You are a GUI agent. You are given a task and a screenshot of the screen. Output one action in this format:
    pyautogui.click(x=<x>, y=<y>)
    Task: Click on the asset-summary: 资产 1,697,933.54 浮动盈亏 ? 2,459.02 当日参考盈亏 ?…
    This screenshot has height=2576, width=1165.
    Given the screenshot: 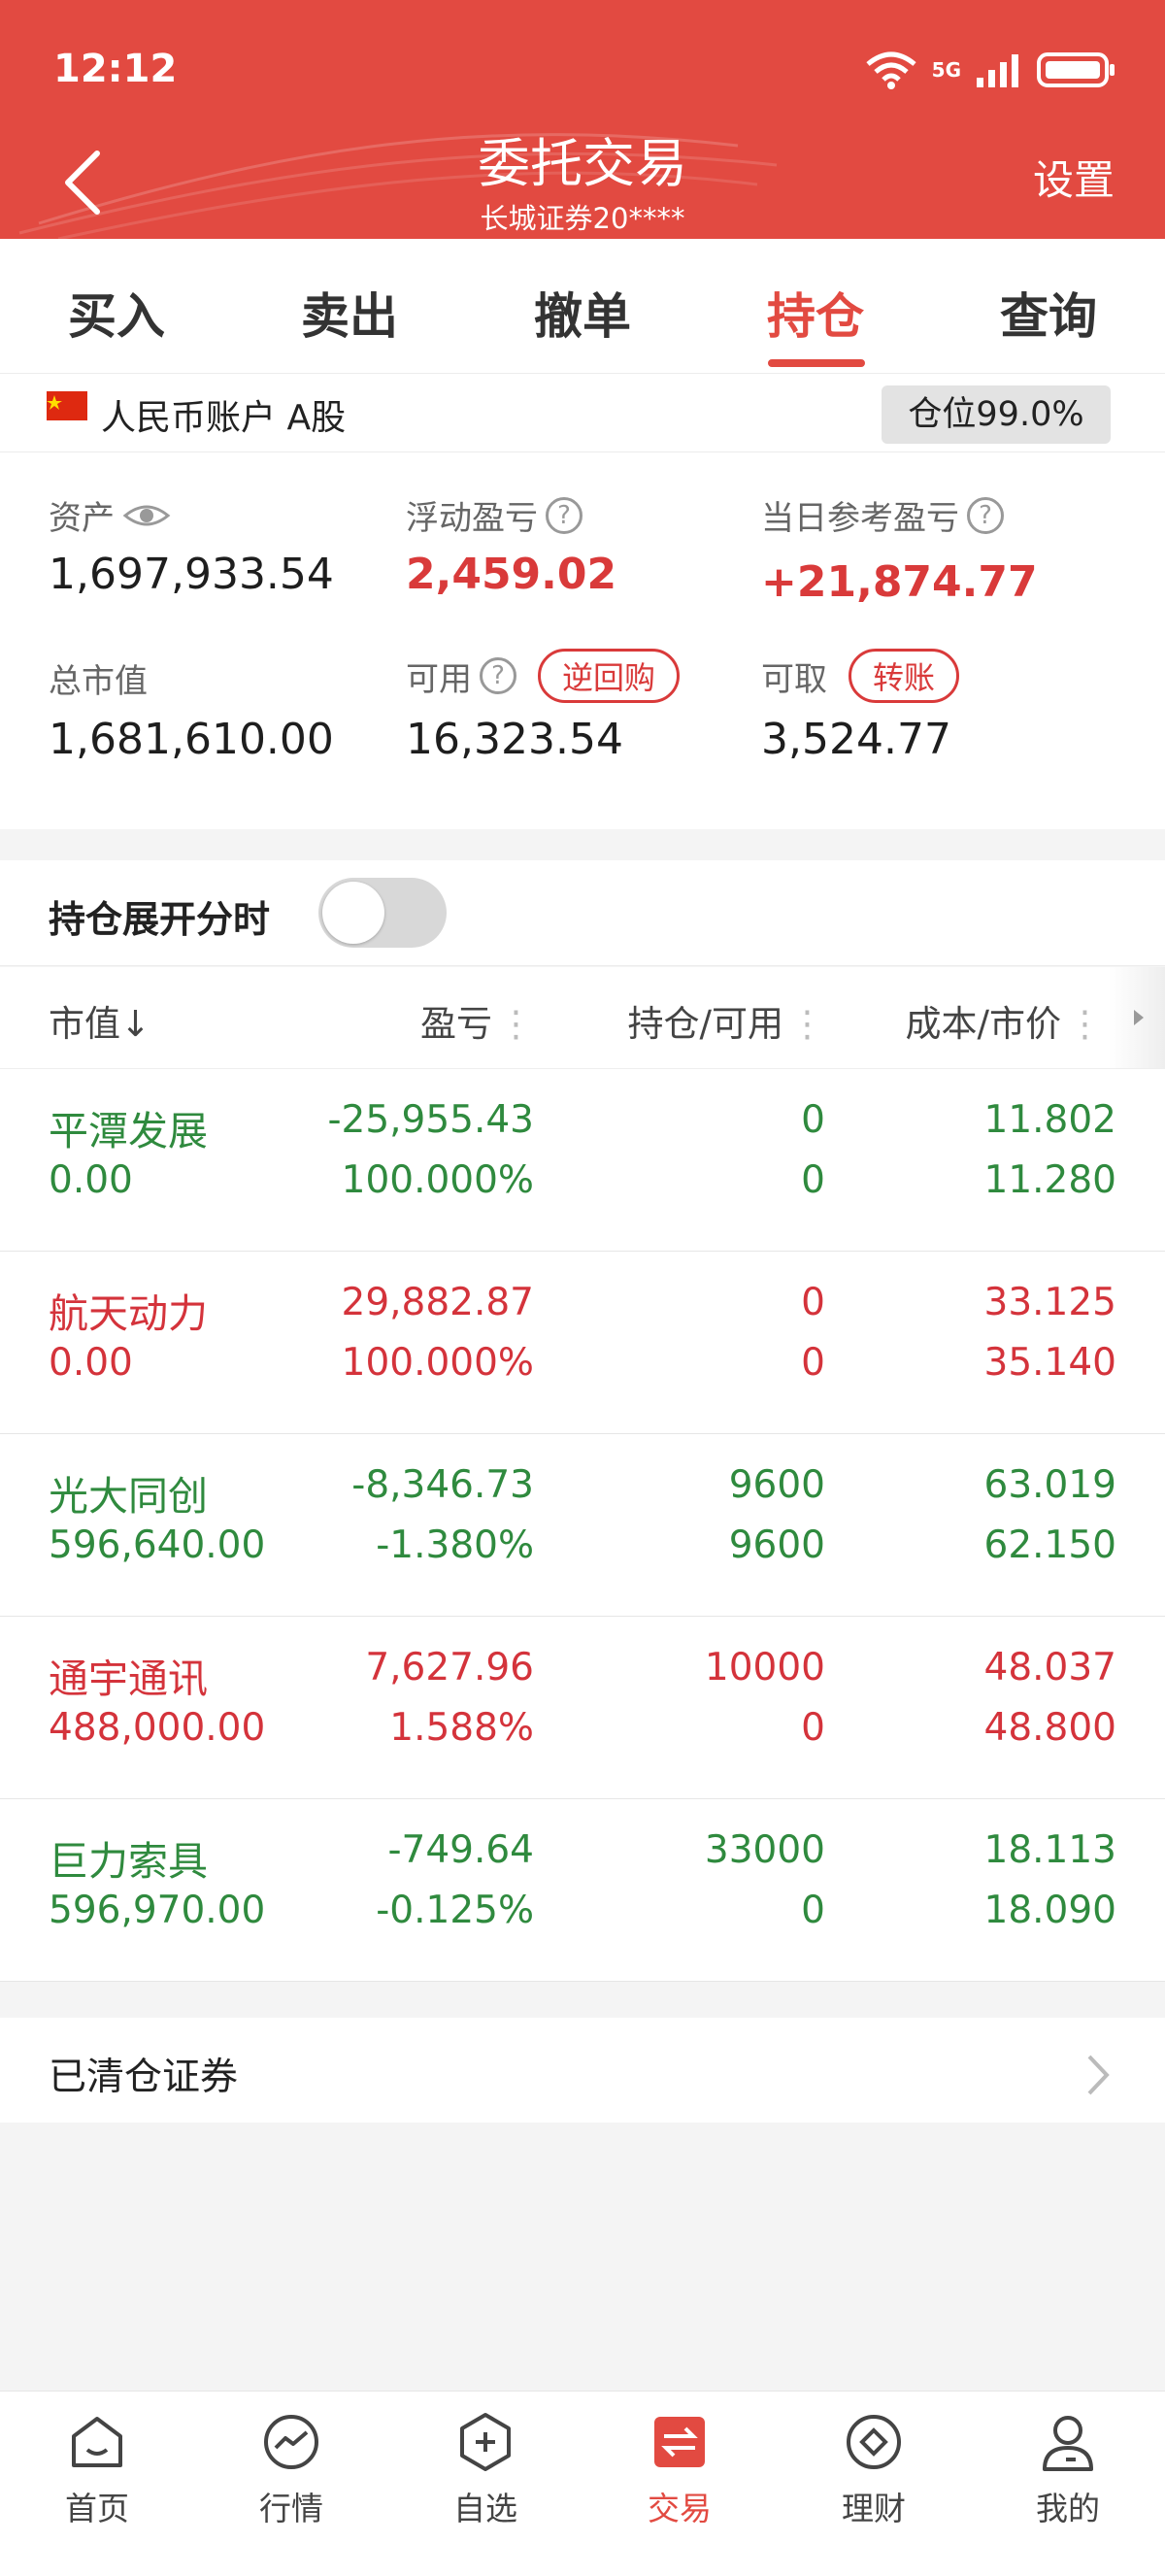 What is the action you would take?
    pyautogui.click(x=582, y=640)
    